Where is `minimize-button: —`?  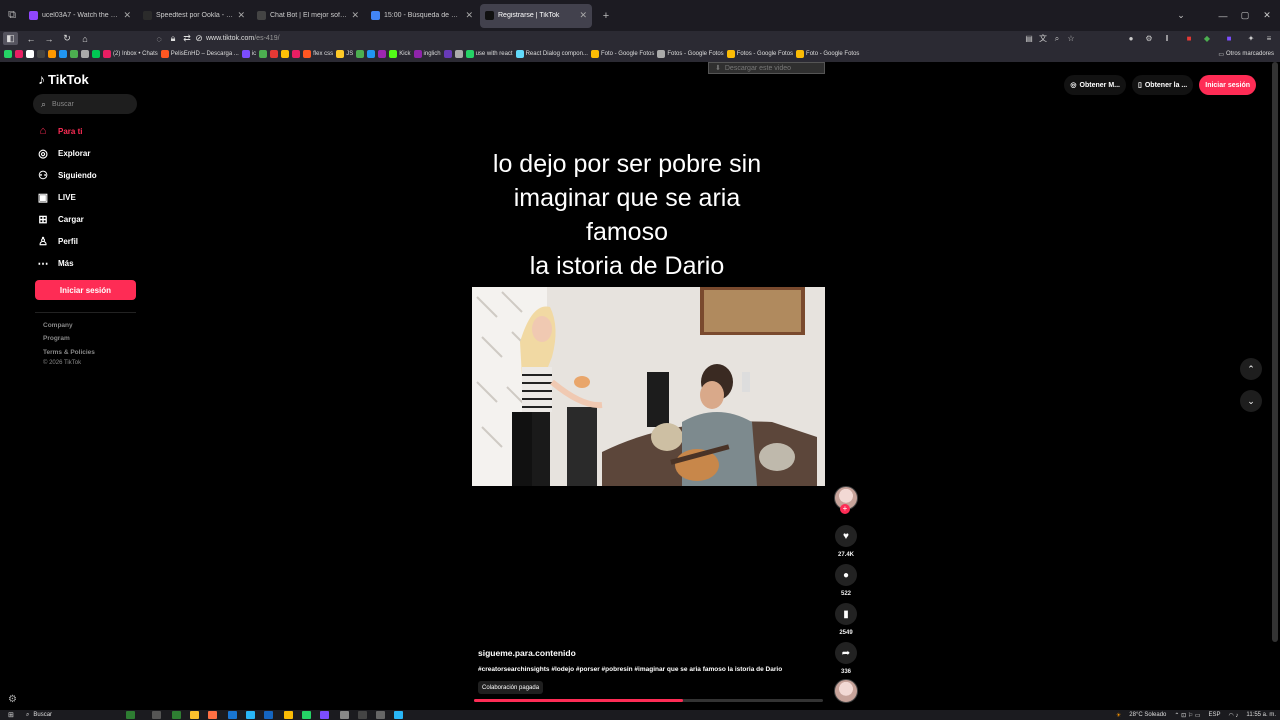 minimize-button: — is located at coordinates (1223, 15).